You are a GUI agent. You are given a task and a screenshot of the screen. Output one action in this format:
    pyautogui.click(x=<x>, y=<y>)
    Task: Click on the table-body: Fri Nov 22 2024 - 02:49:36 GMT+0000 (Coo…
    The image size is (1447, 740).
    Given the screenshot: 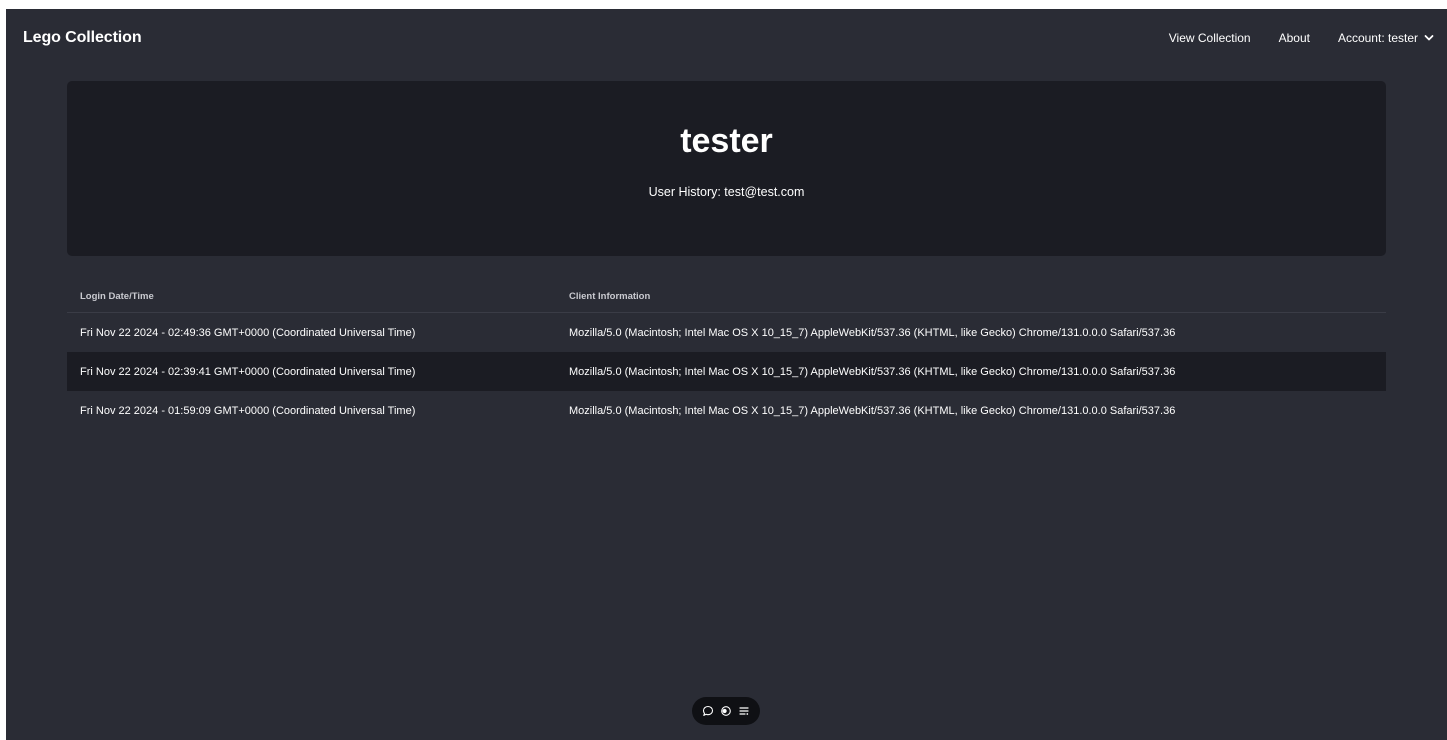 What is the action you would take?
    pyautogui.click(x=726, y=372)
    